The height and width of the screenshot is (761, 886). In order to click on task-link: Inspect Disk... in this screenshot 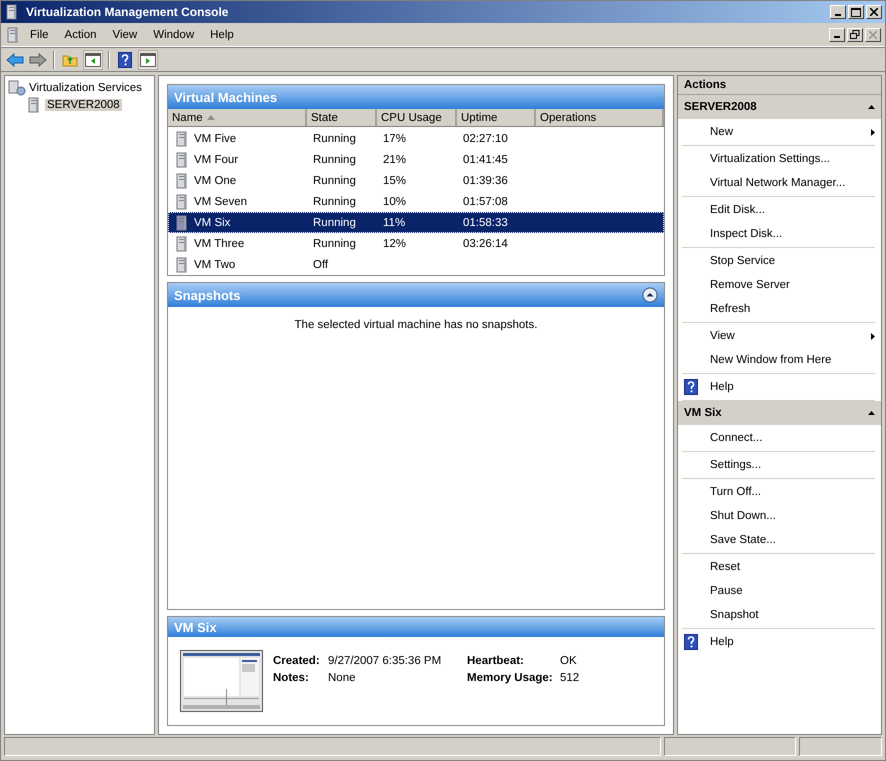, I will do `click(778, 234)`.